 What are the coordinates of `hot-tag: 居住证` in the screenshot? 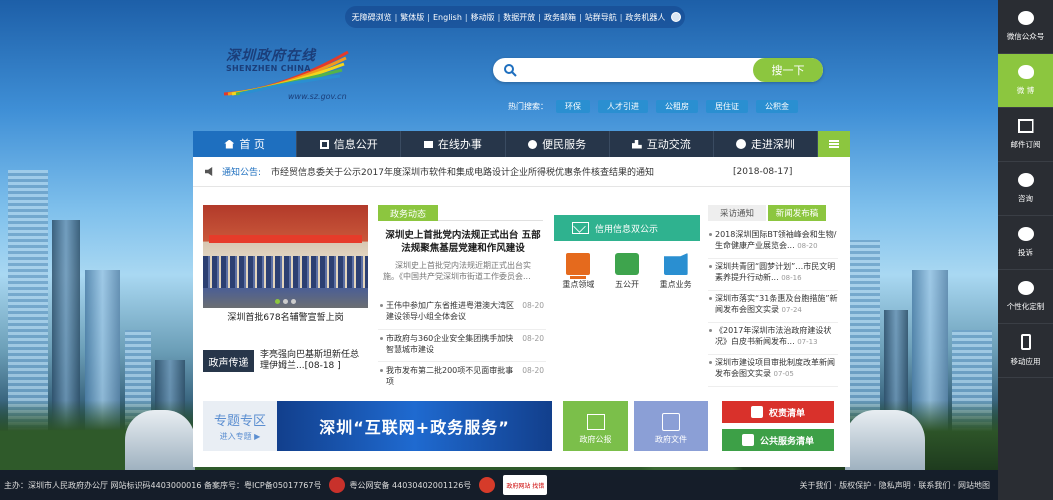 It's located at (727, 106).